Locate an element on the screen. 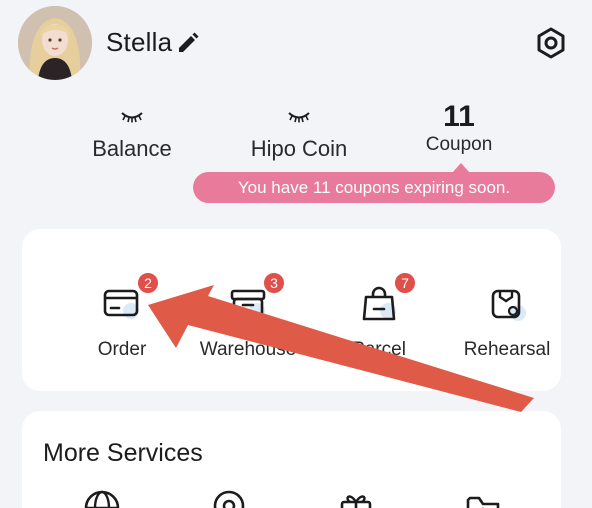 This screenshot has height=508, width=592. hipo-coin-stat: Hipo Coin is located at coordinates (299, 131).